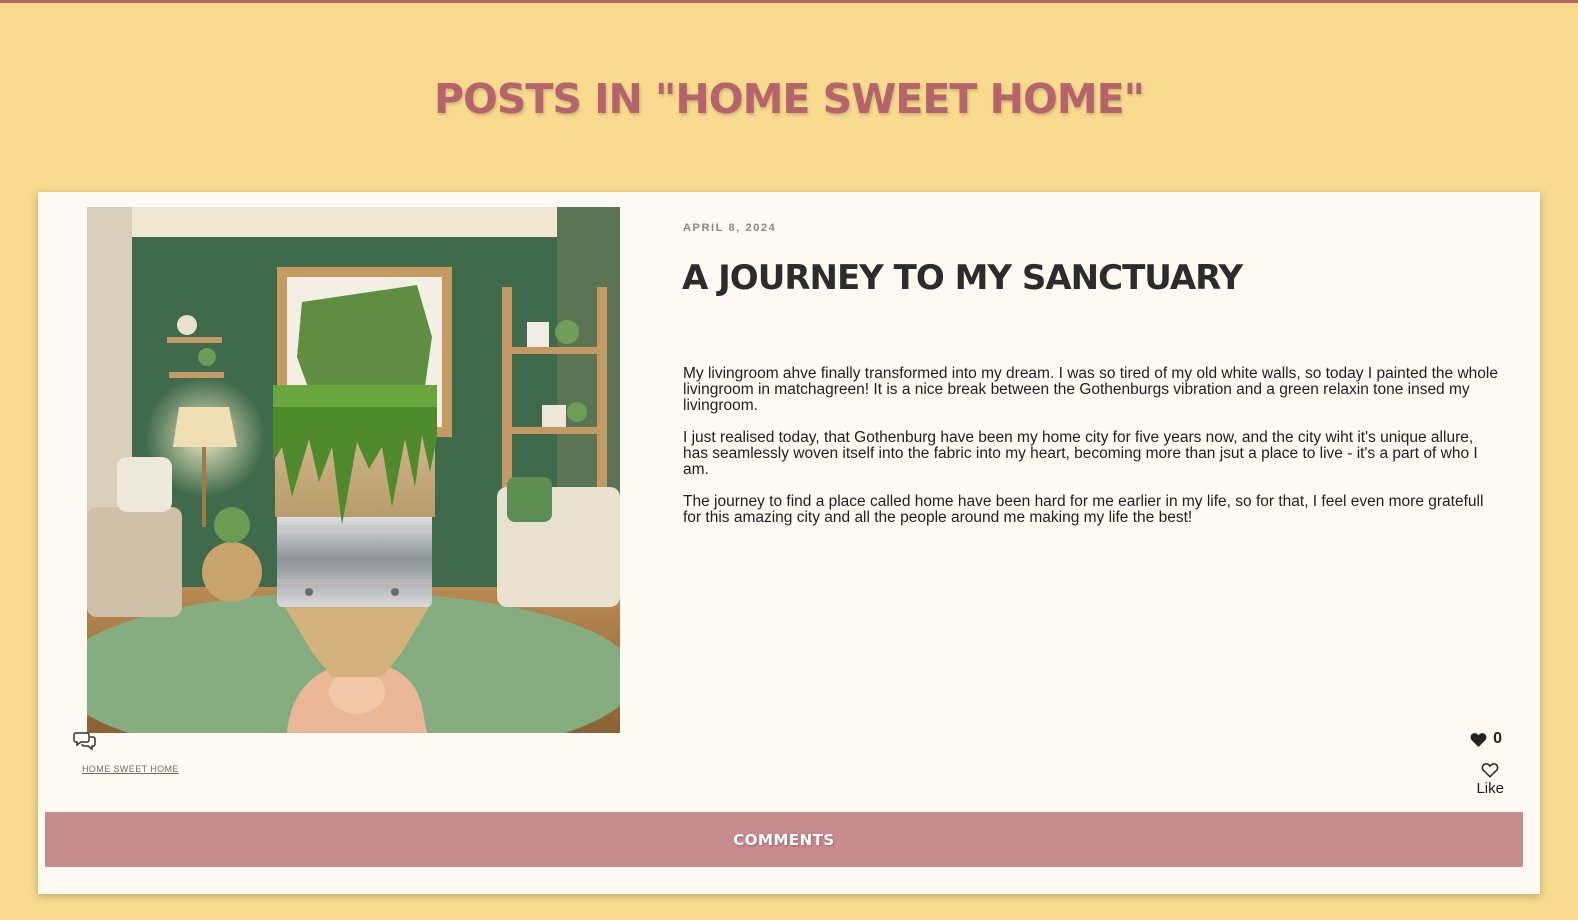 The image size is (1578, 920). What do you see at coordinates (784, 839) in the screenshot?
I see `comments-button: COMMENTS` at bounding box center [784, 839].